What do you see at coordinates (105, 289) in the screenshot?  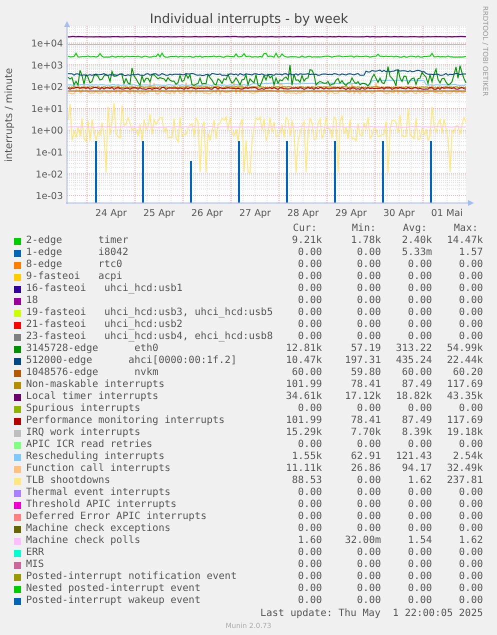 I see `series-name: 16-fasteoi uhci_hcd:usb1` at bounding box center [105, 289].